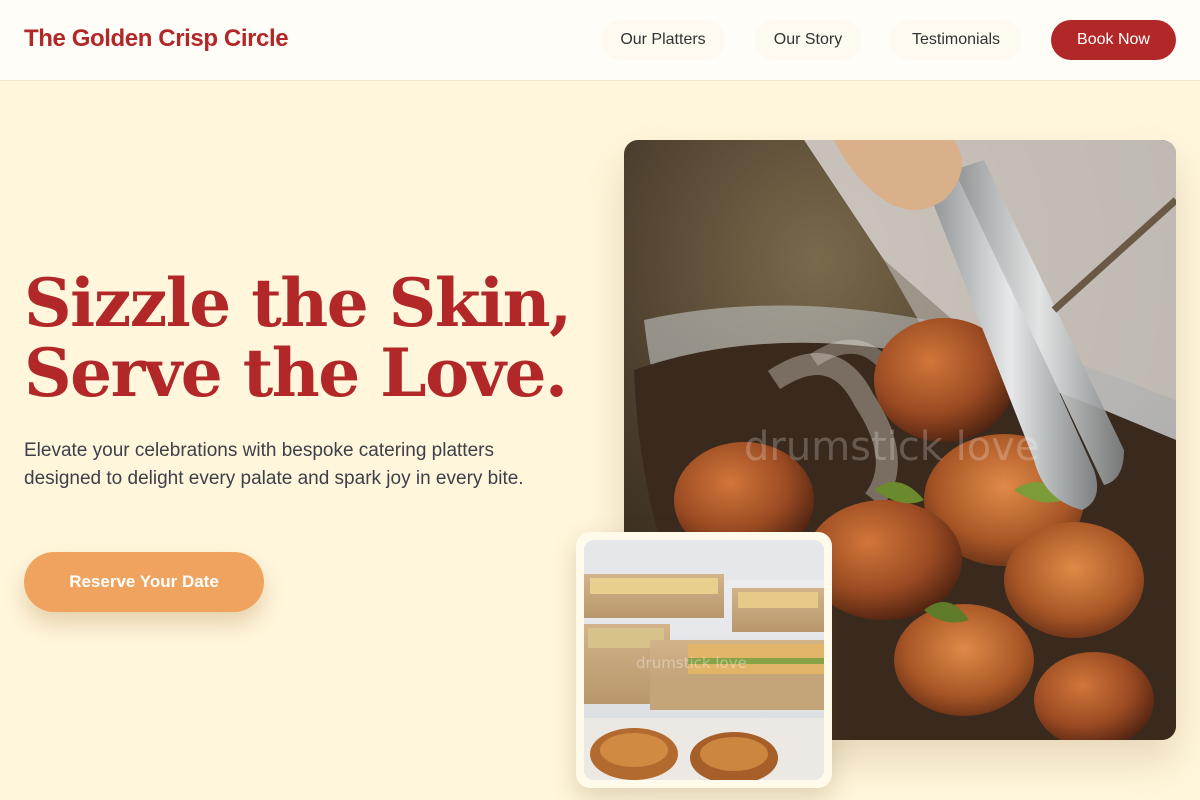  Describe the element at coordinates (892, 447) in the screenshot. I see `watermark-text: drumstick love` at that location.